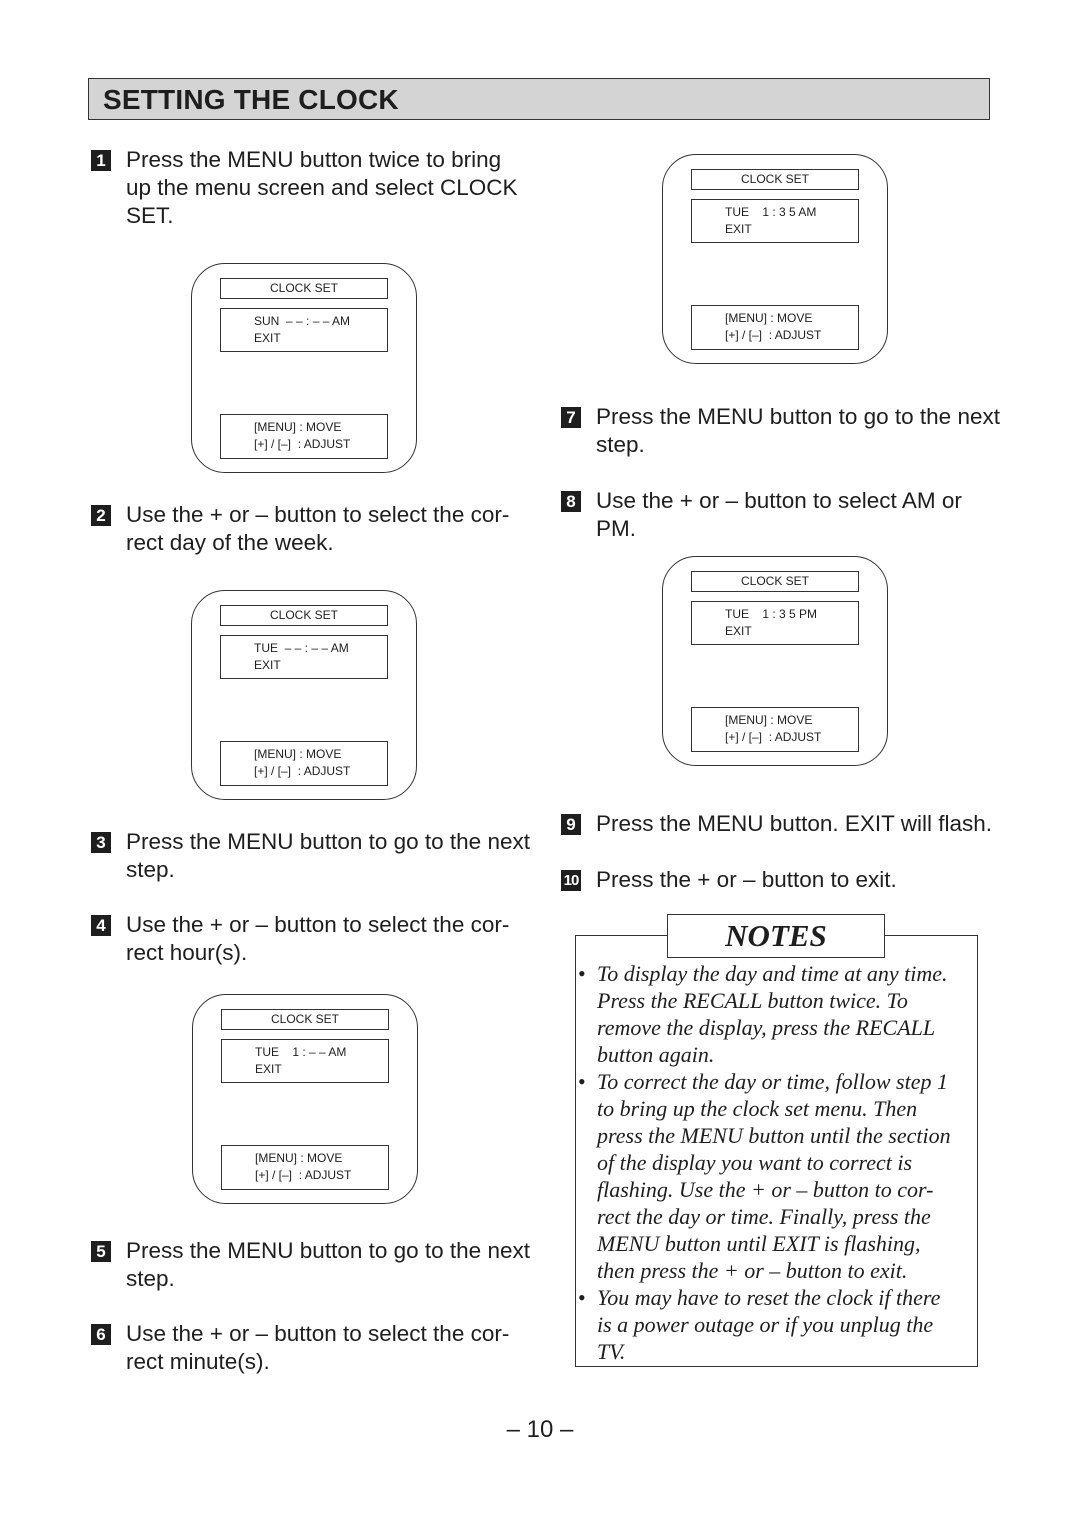 This screenshot has height=1529, width=1080. What do you see at coordinates (540, 1429) in the screenshot?
I see `page-number: – 10 –` at bounding box center [540, 1429].